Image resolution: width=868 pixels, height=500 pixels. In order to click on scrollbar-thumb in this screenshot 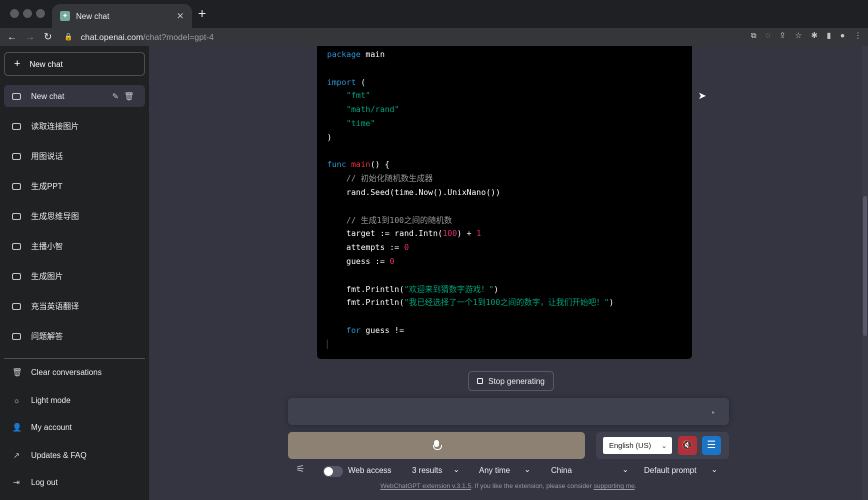, I will do `click(865, 266)`.